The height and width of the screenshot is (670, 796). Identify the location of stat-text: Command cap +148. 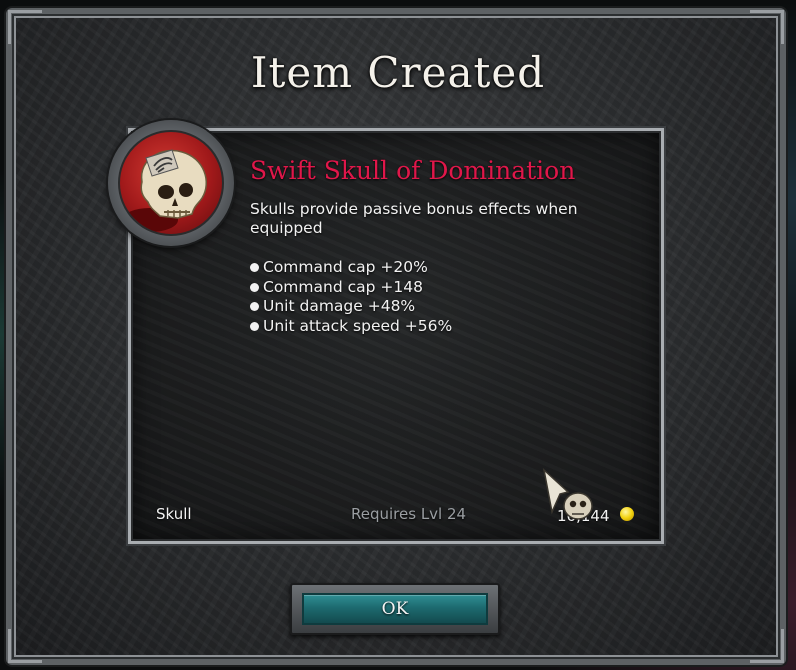
(343, 286).